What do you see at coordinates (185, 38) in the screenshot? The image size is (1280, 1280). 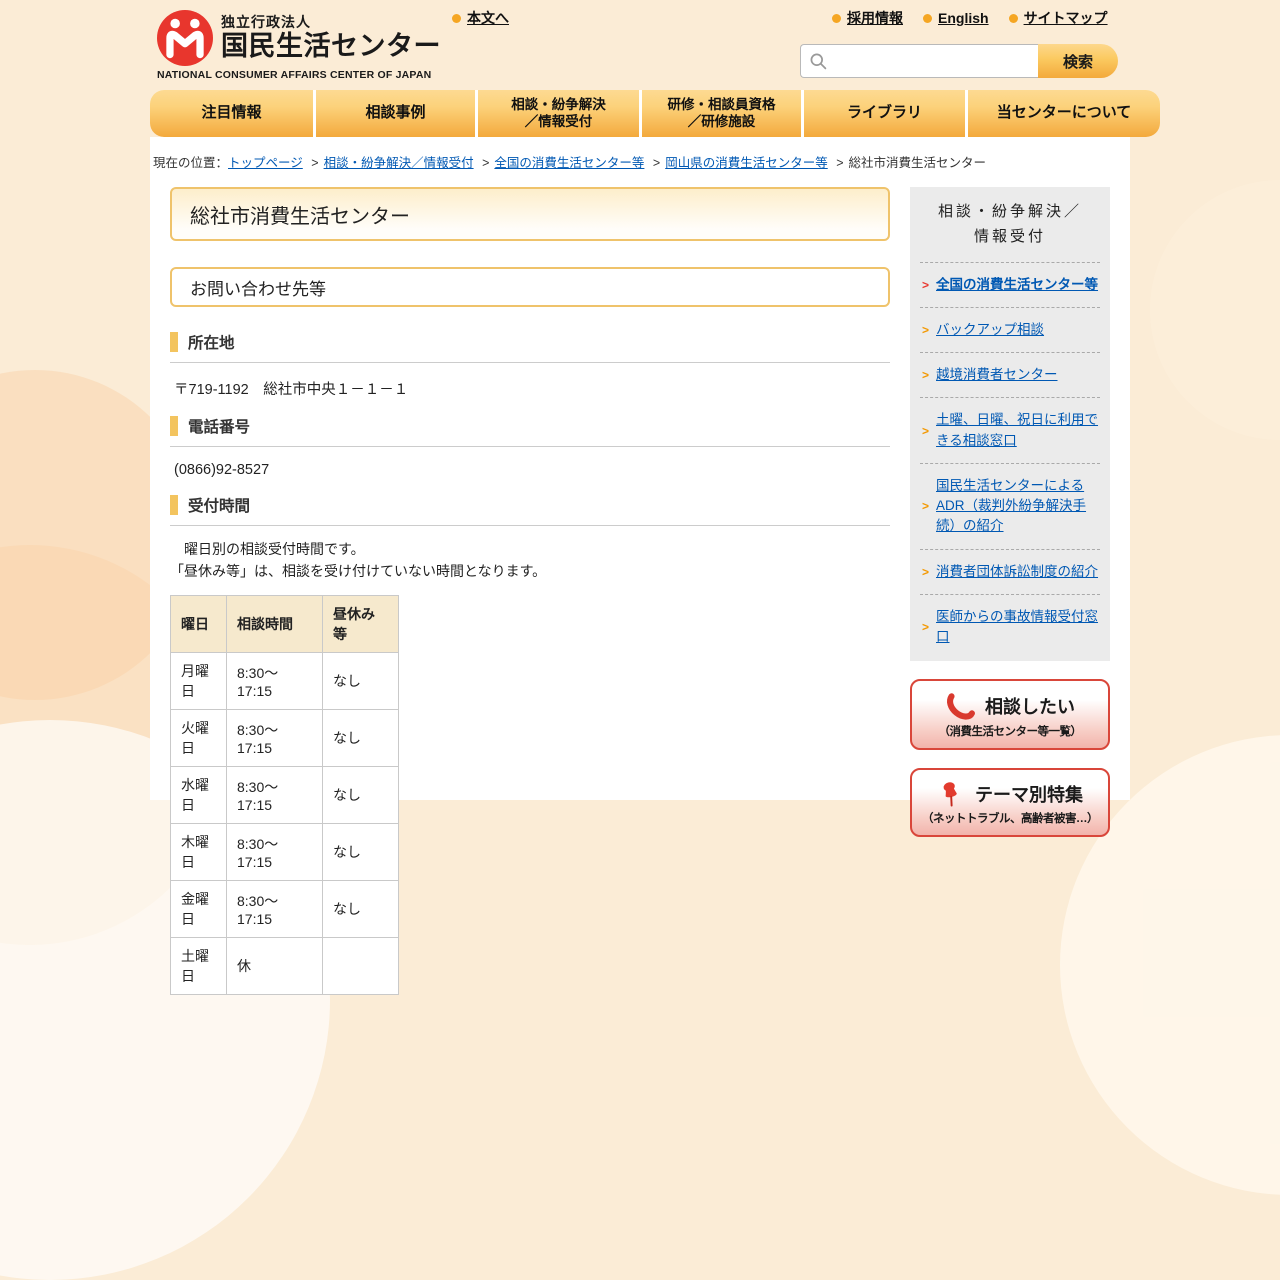 I see `ncac-logo-icon` at bounding box center [185, 38].